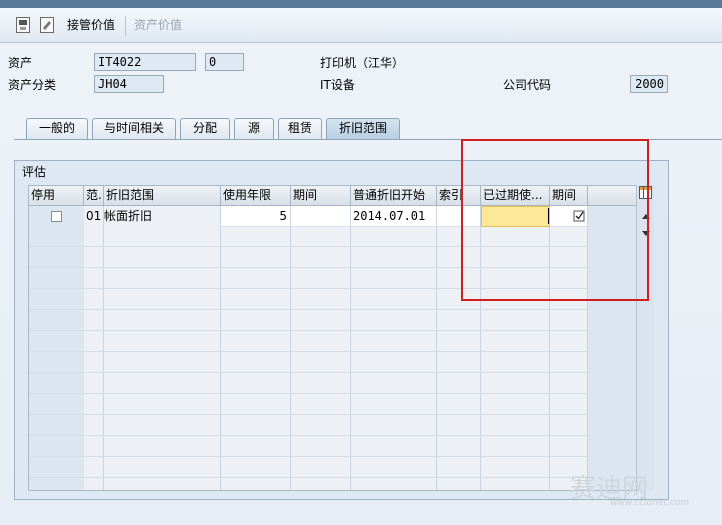 The height and width of the screenshot is (525, 722). I want to click on column-header-period: 期间, so click(321, 196).